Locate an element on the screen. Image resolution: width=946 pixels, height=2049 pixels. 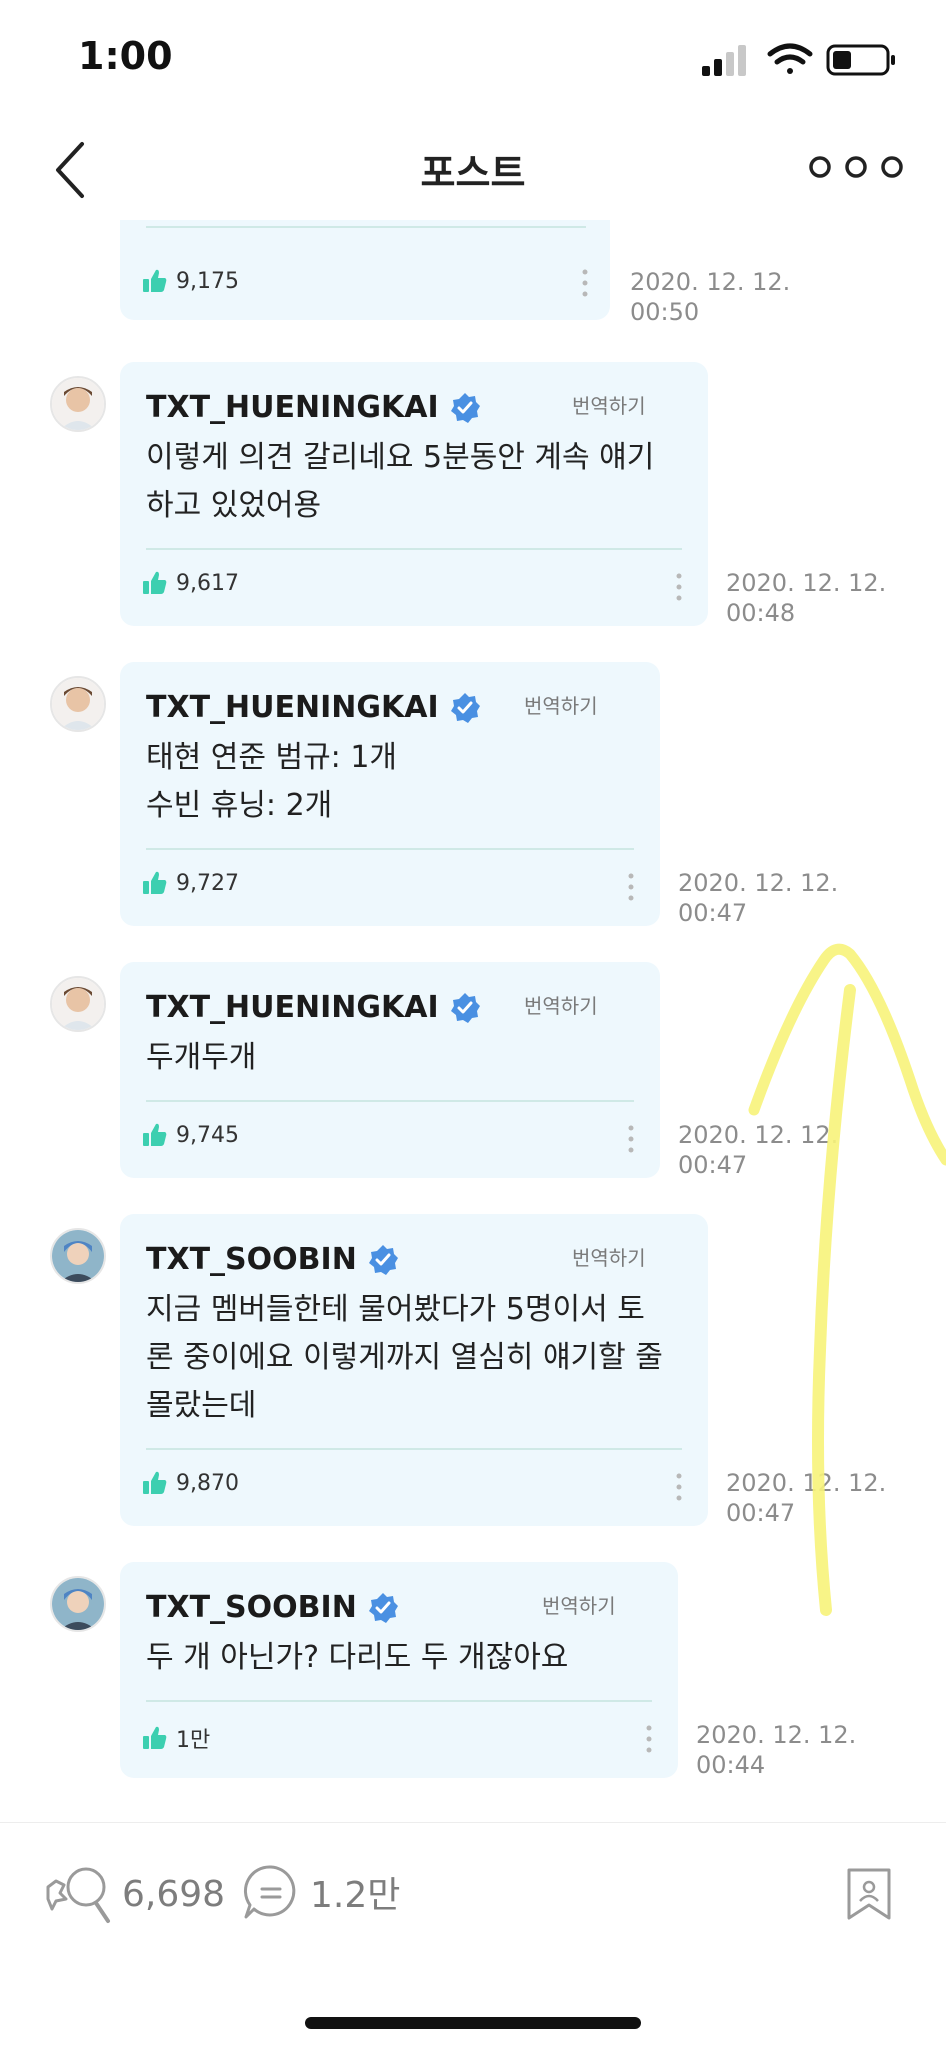
post-bubble: TXT_SOOBIN 번역하기 두 개 아닌가? 다리도 두 개잖아요 1만 is located at coordinates (399, 1670).